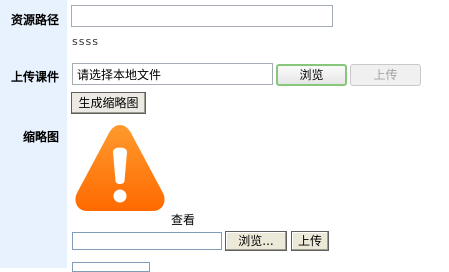 Image resolution: width=449 pixels, height=272 pixels. I want to click on courseware-browse-button: 浏览, so click(311, 75).